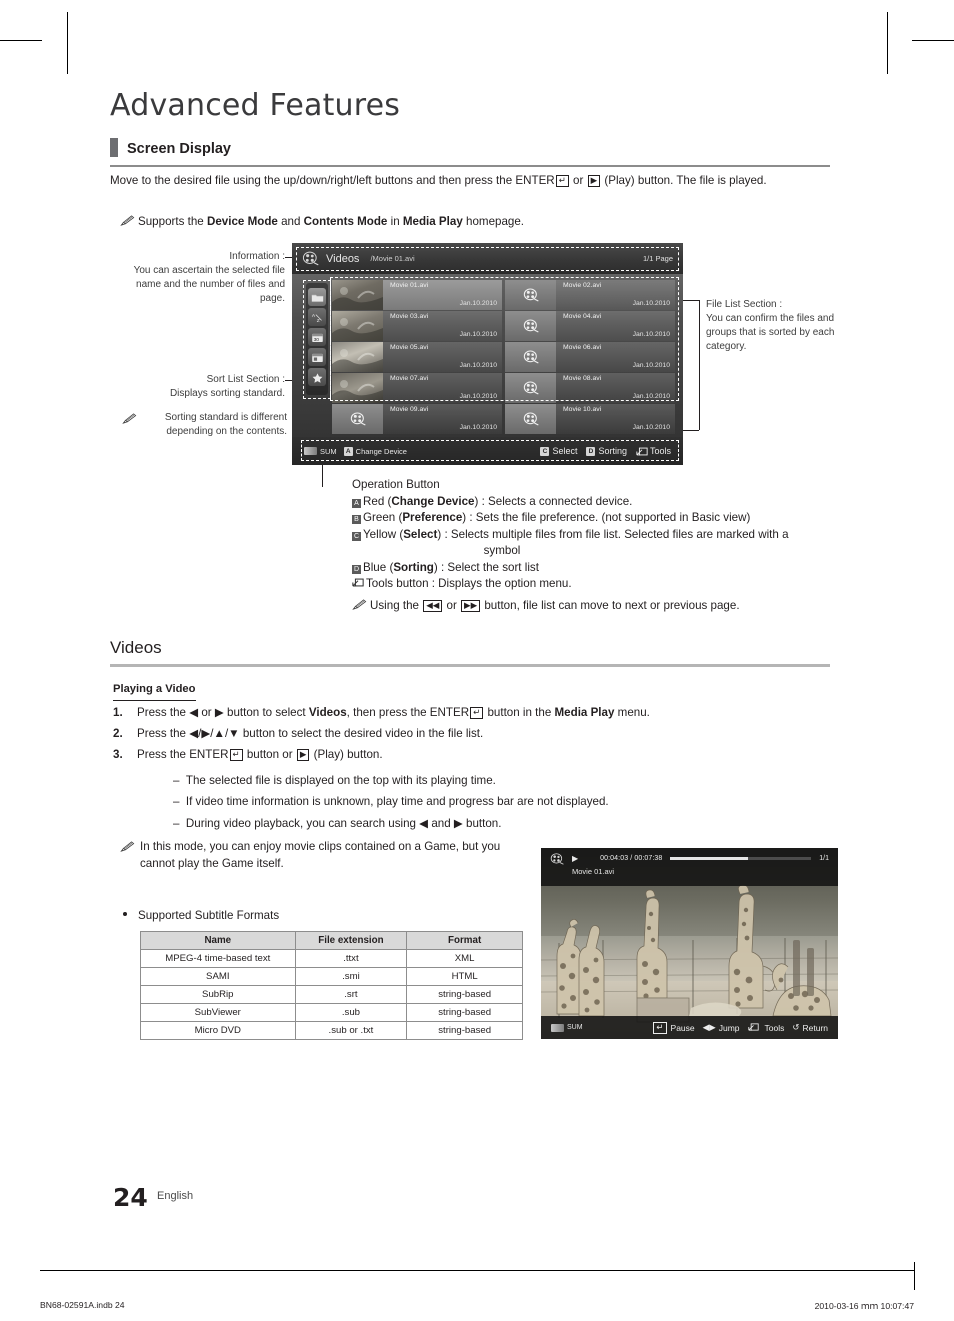 This screenshot has width=954, height=1321. What do you see at coordinates (317, 317) in the screenshot?
I see `alphabetical-sort-icon: AZ` at bounding box center [317, 317].